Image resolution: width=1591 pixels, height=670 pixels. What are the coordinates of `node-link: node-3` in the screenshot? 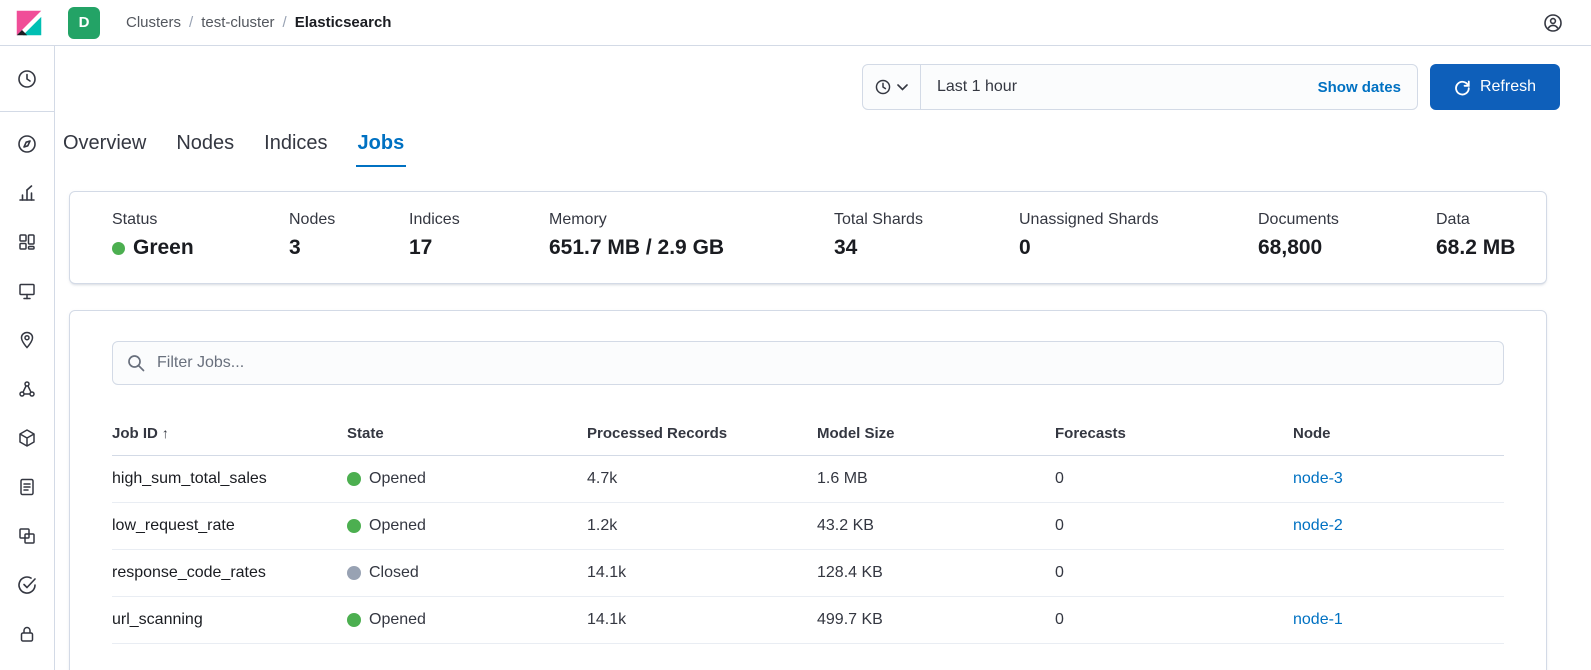 It's located at (1318, 478).